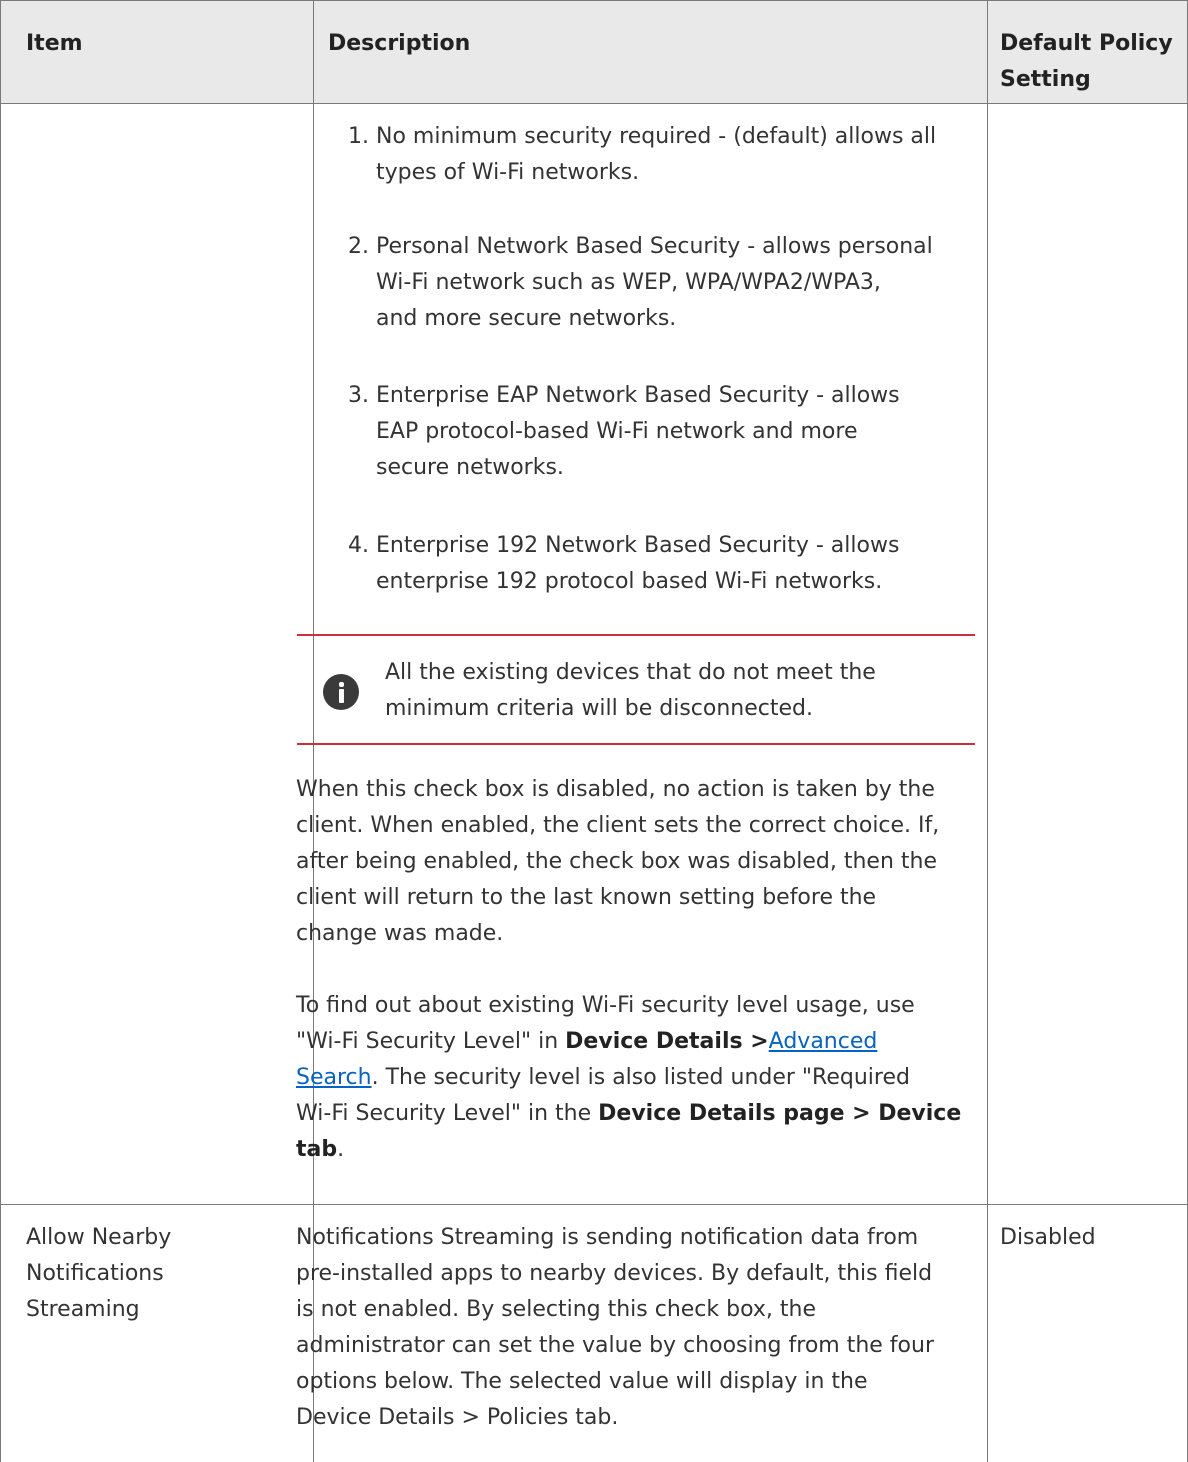 The width and height of the screenshot is (1188, 1462). I want to click on header-divider, so click(594, 103).